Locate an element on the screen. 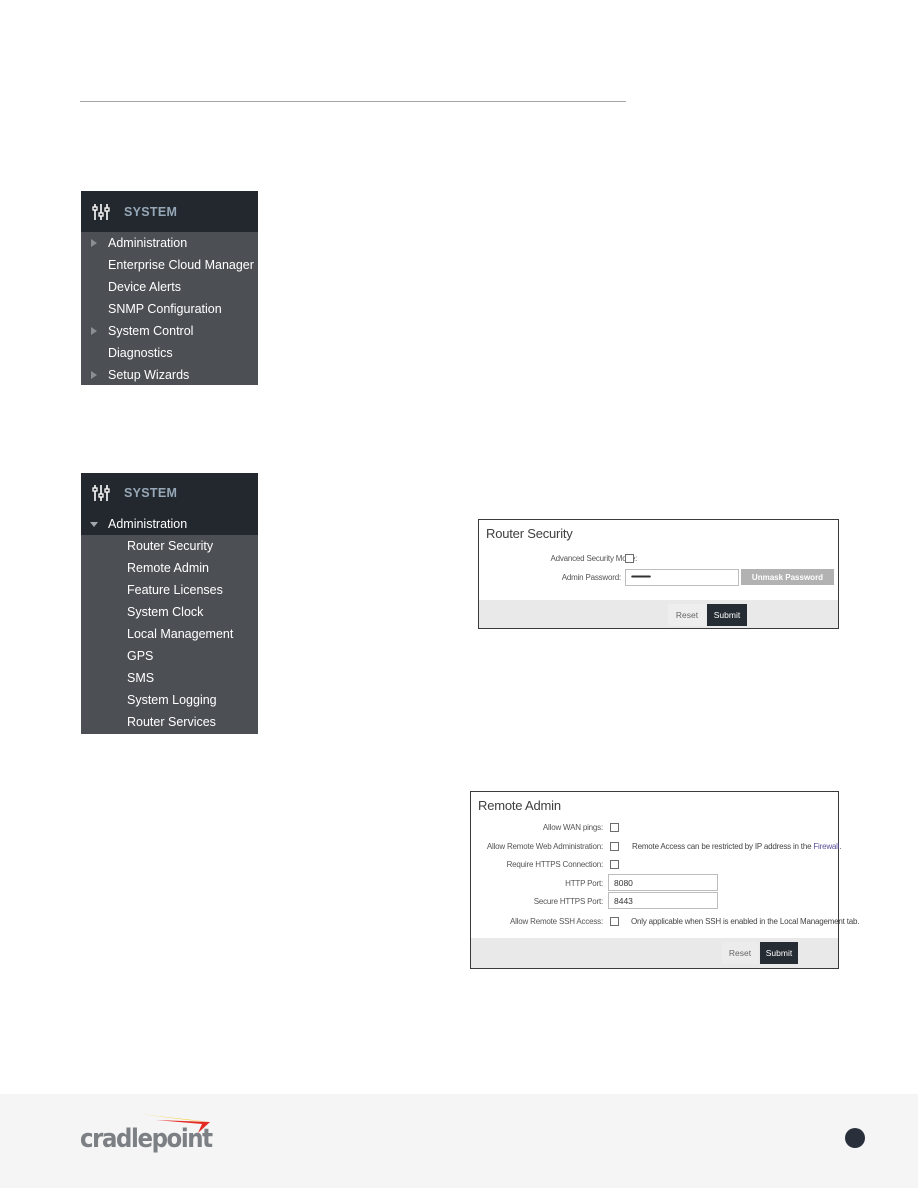 The image size is (918, 1188). menu-item-label: SNMP Configuration is located at coordinates (165, 309).